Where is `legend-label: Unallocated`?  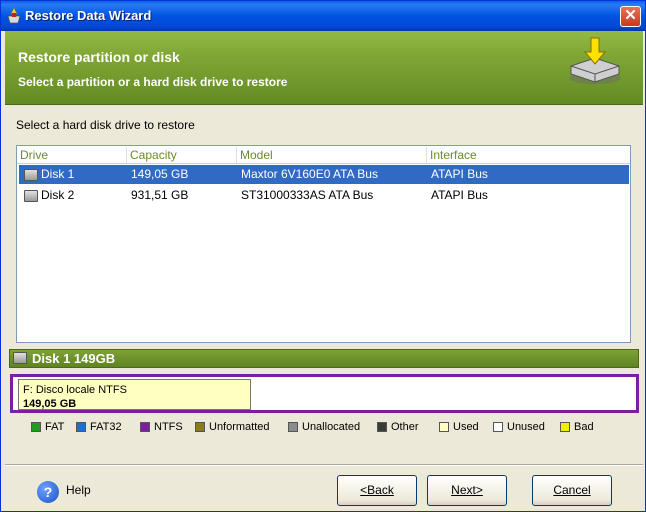 legend-label: Unallocated is located at coordinates (331, 427).